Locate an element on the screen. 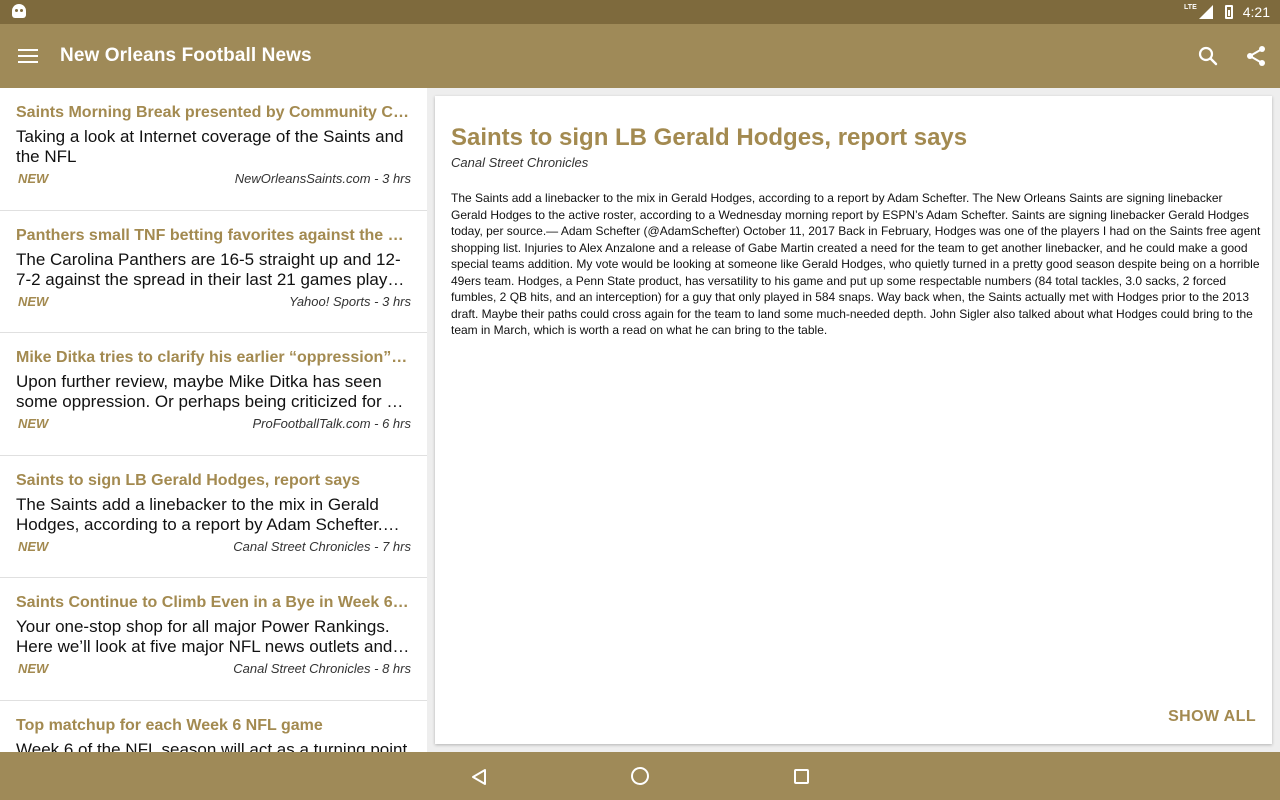  menu-icon is located at coordinates (28, 56).